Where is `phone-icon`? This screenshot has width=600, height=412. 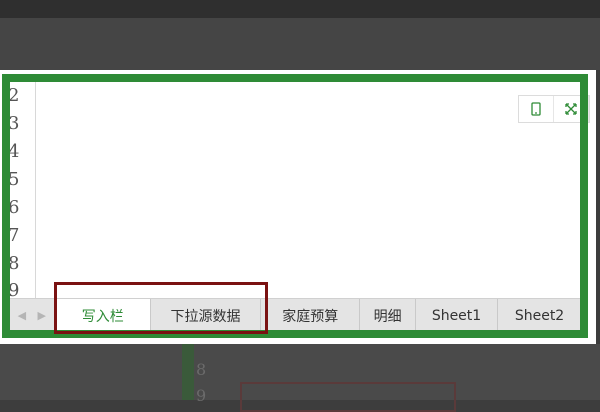 phone-icon is located at coordinates (536, 109).